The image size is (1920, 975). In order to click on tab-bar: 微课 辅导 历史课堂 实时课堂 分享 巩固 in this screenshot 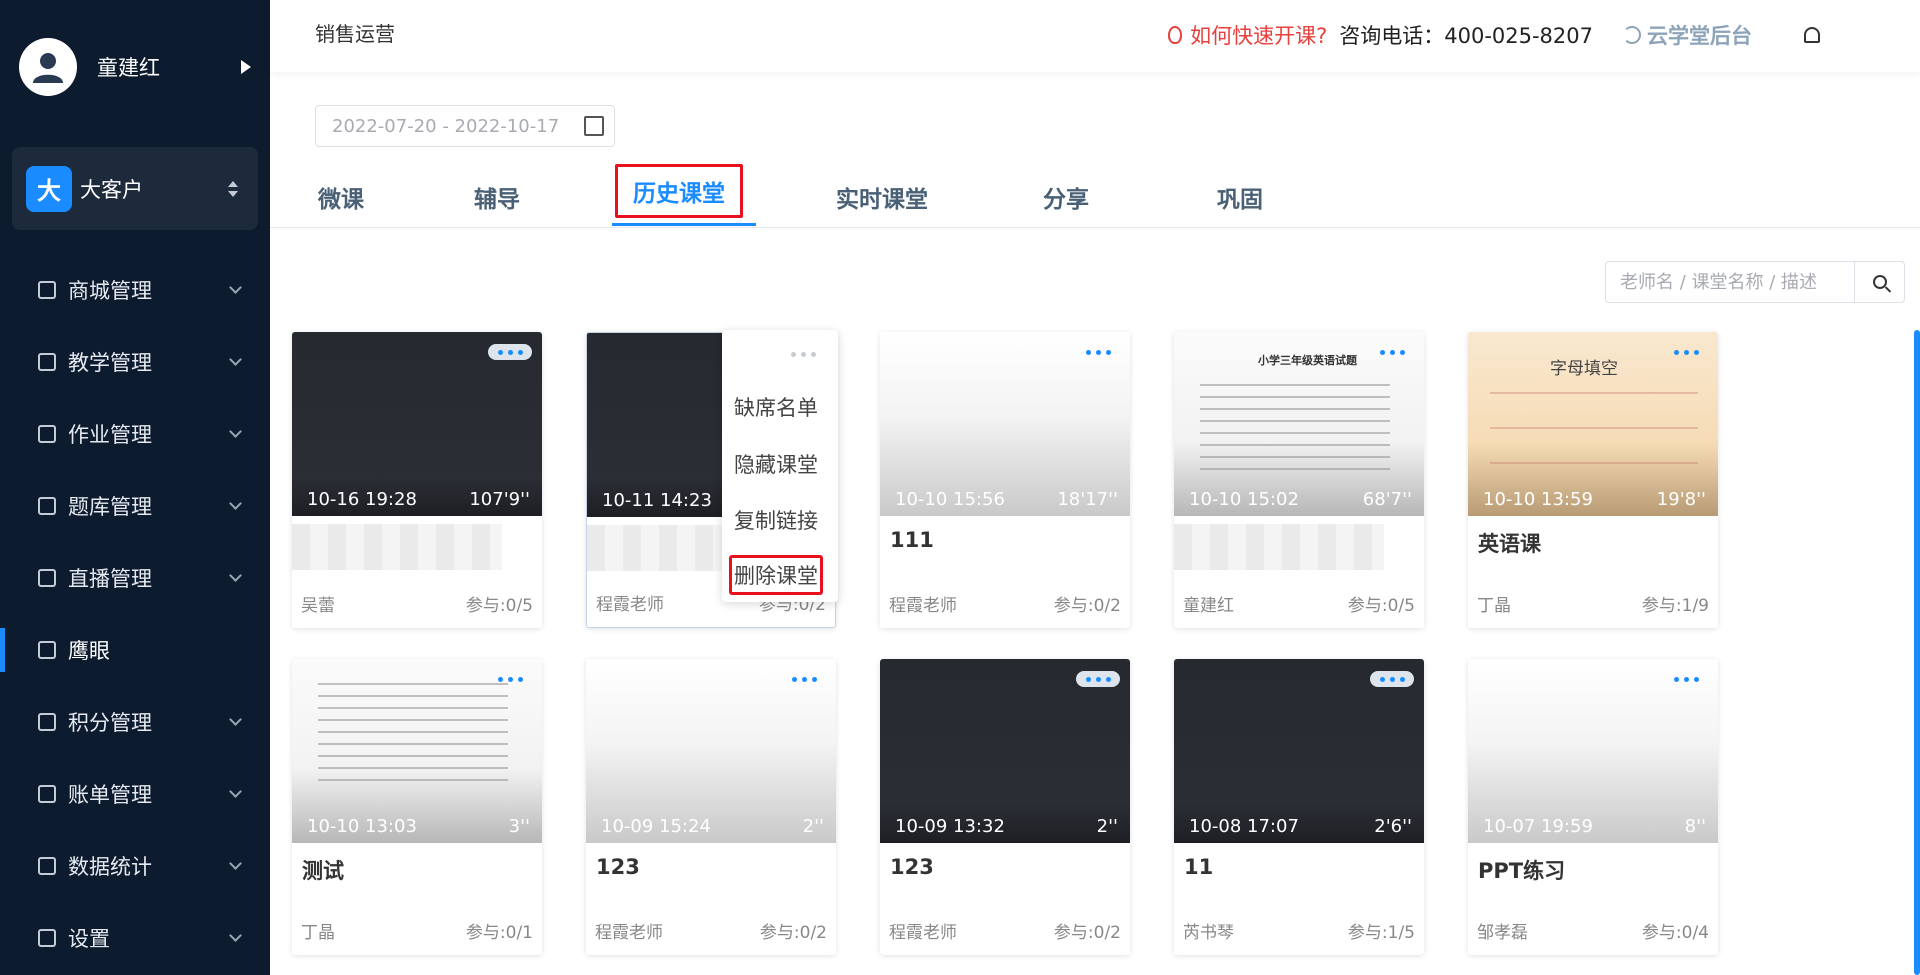, I will do `click(1095, 196)`.